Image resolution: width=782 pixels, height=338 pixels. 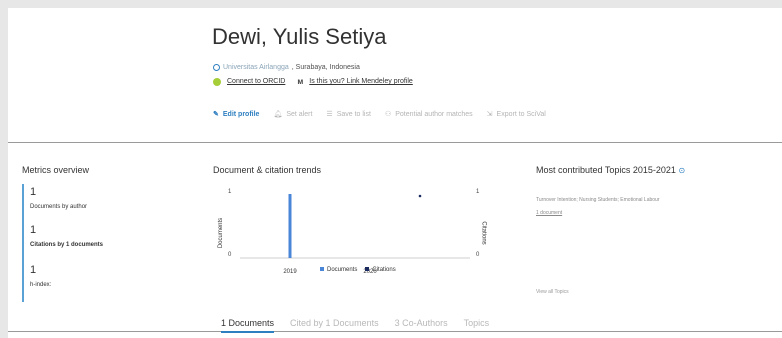 I want to click on topic-documents-link: 1 document, so click(x=549, y=213).